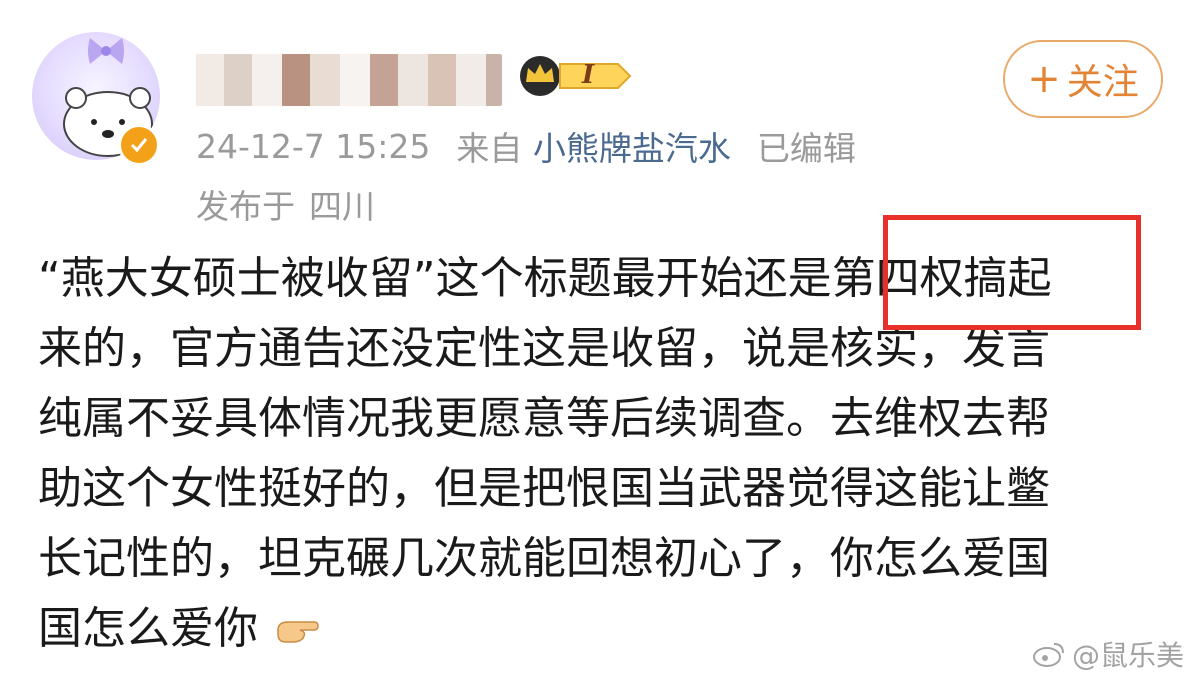 The image size is (1200, 688). Describe the element at coordinates (1127, 655) in the screenshot. I see `watermark-text: @鼠乐美` at that location.